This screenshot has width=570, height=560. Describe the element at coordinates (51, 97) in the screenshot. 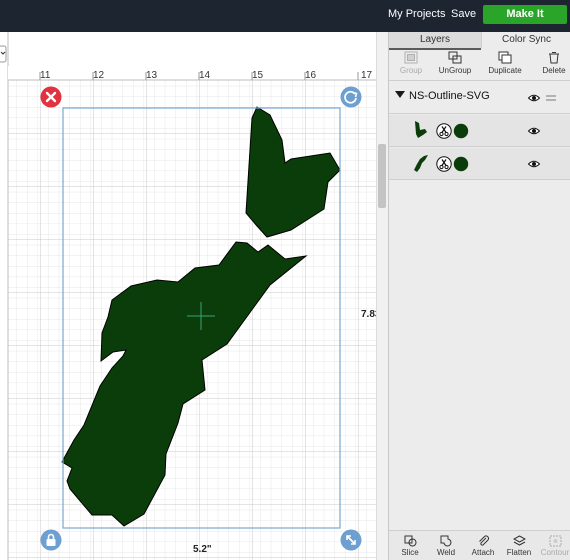

I see `delete-handle-icon` at that location.